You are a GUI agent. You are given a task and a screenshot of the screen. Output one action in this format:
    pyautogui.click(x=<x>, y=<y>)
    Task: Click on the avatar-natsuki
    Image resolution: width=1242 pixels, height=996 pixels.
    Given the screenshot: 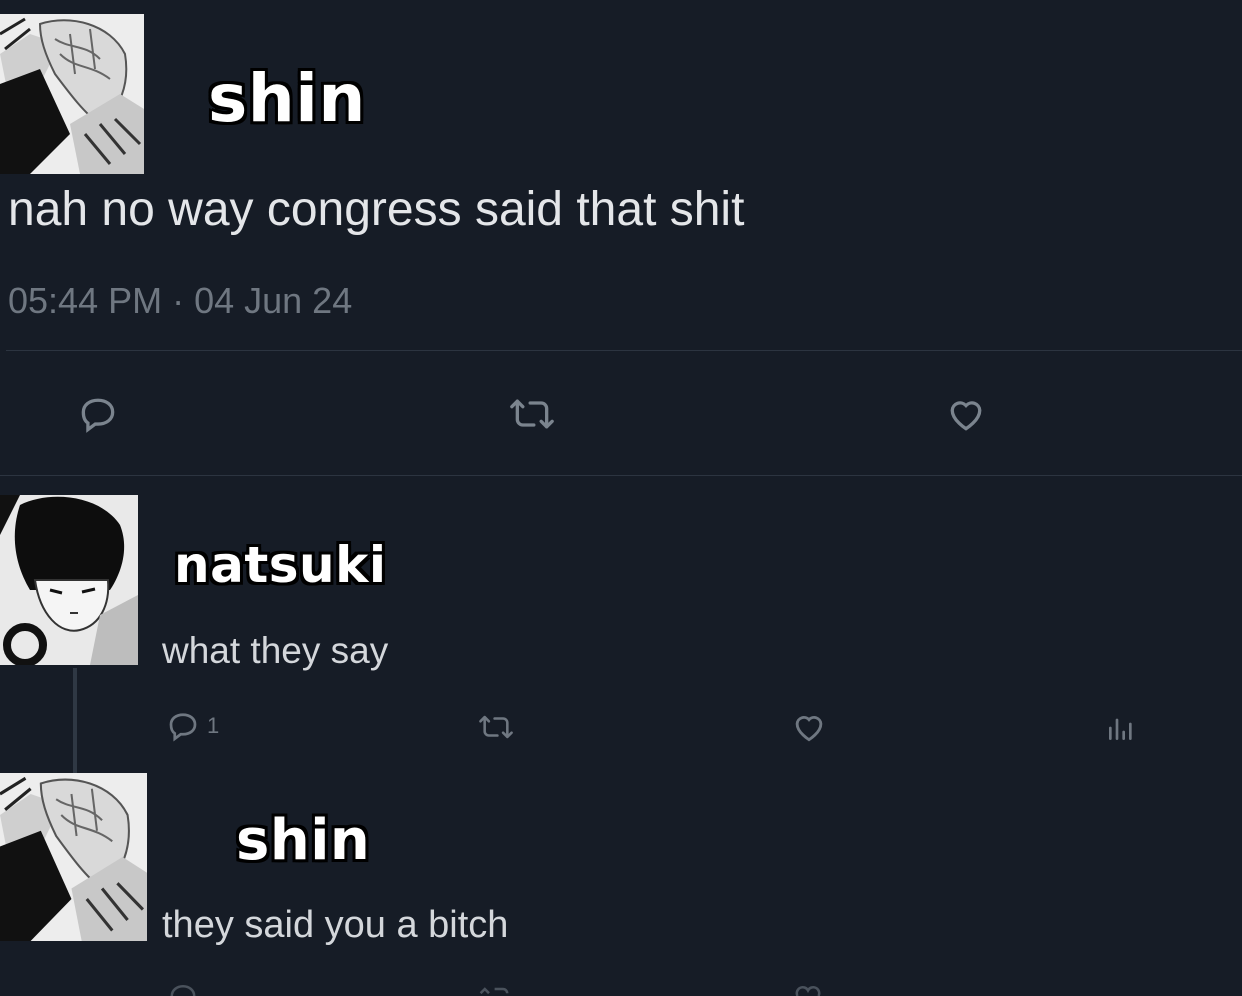 What is the action you would take?
    pyautogui.click(x=69, y=580)
    